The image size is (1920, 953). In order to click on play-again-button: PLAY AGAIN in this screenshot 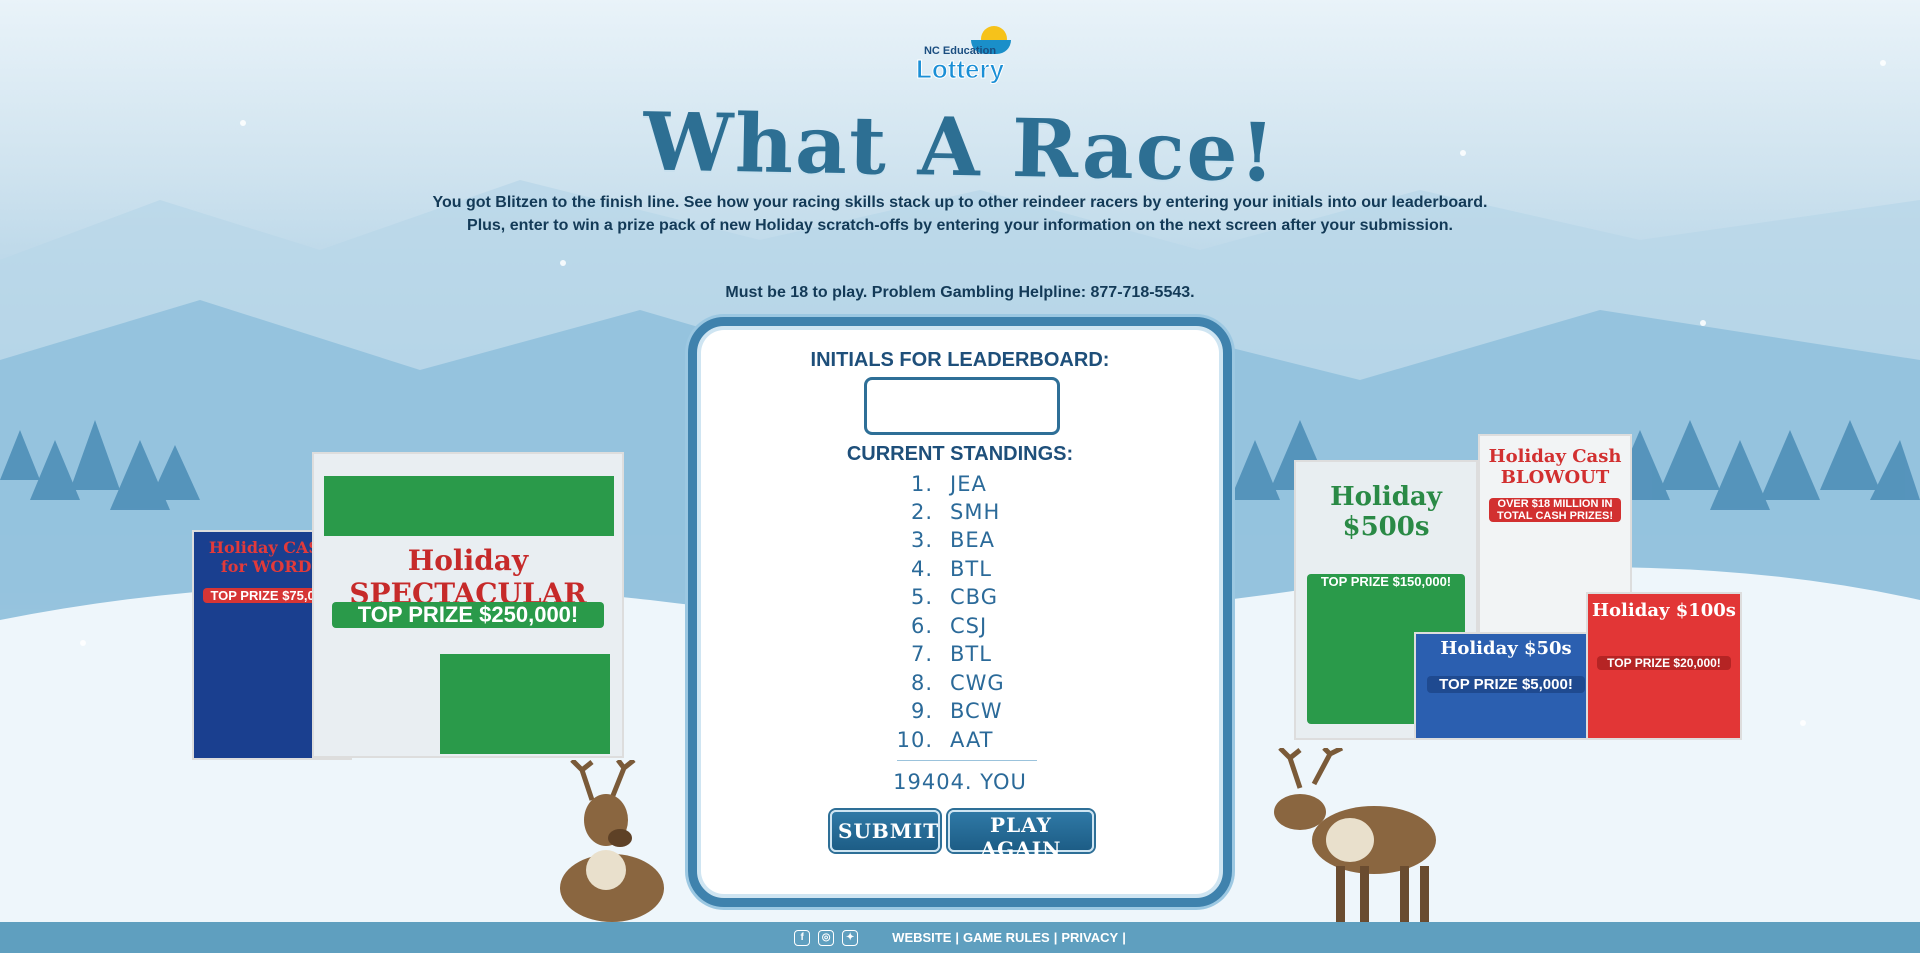, I will do `click(1021, 835)`.